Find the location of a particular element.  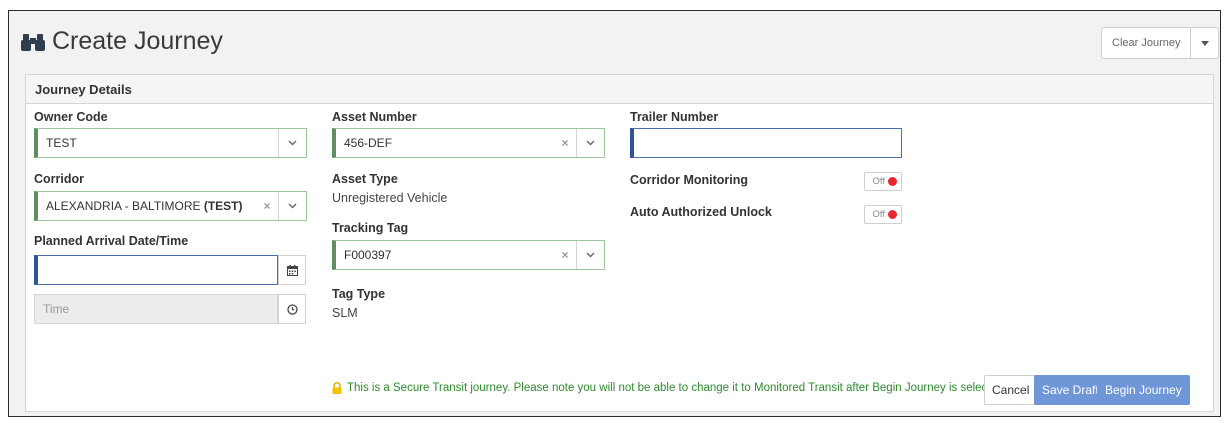

tracking-tag-dropdown-toggle is located at coordinates (590, 255).